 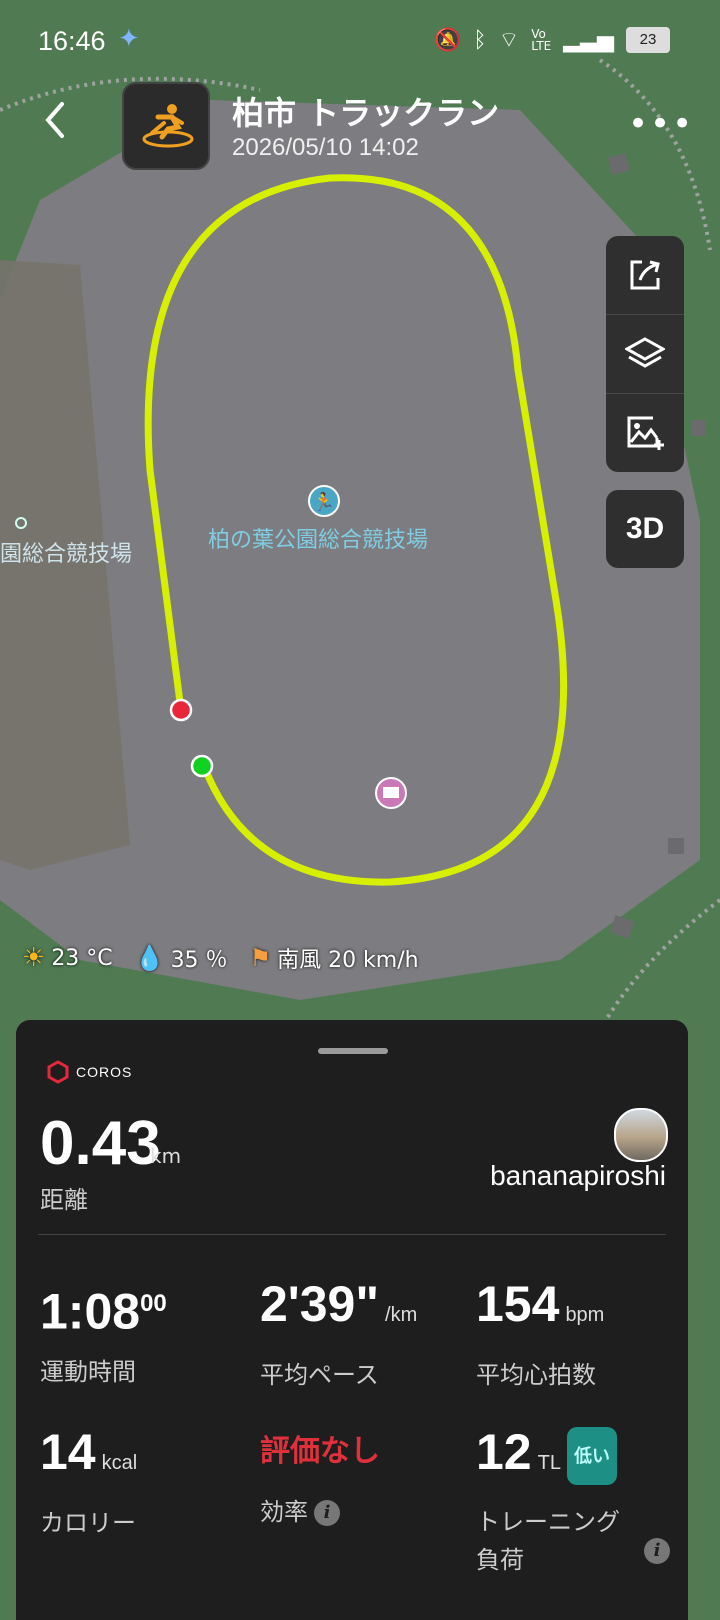 I want to click on weather-wind: ⚑ 南風 20 km/h, so click(x=334, y=958).